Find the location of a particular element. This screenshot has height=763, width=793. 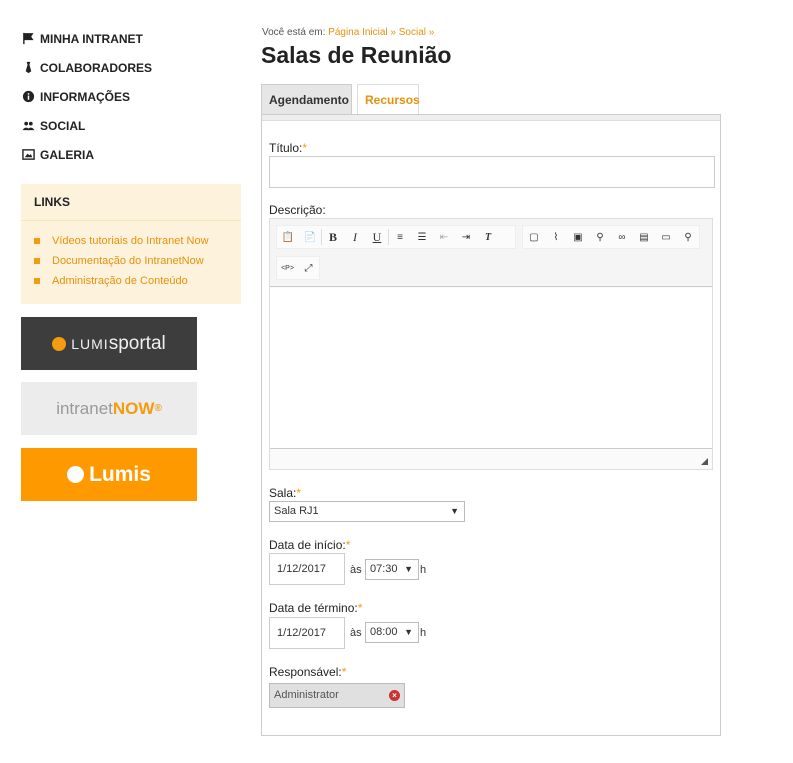

people-icon is located at coordinates (28, 126).